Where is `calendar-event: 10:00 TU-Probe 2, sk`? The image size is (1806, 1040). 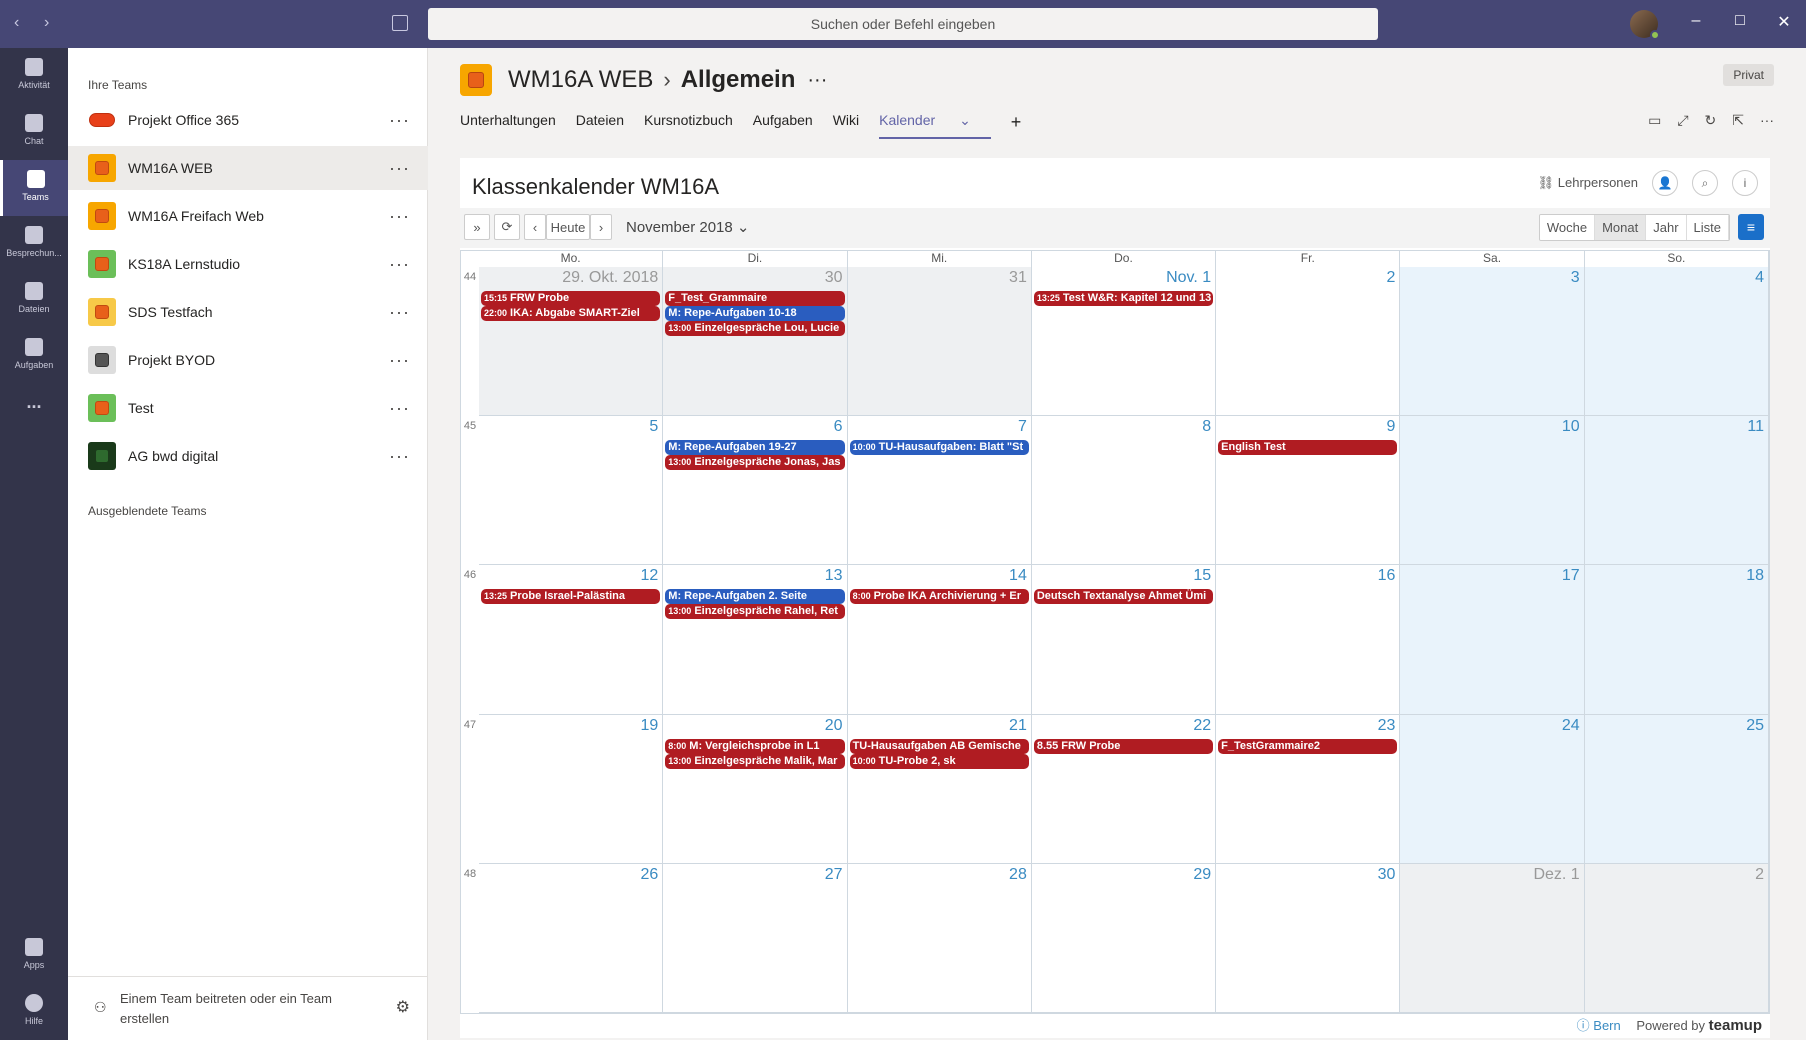
calendar-event: 10:00 TU-Probe 2, sk is located at coordinates (939, 761).